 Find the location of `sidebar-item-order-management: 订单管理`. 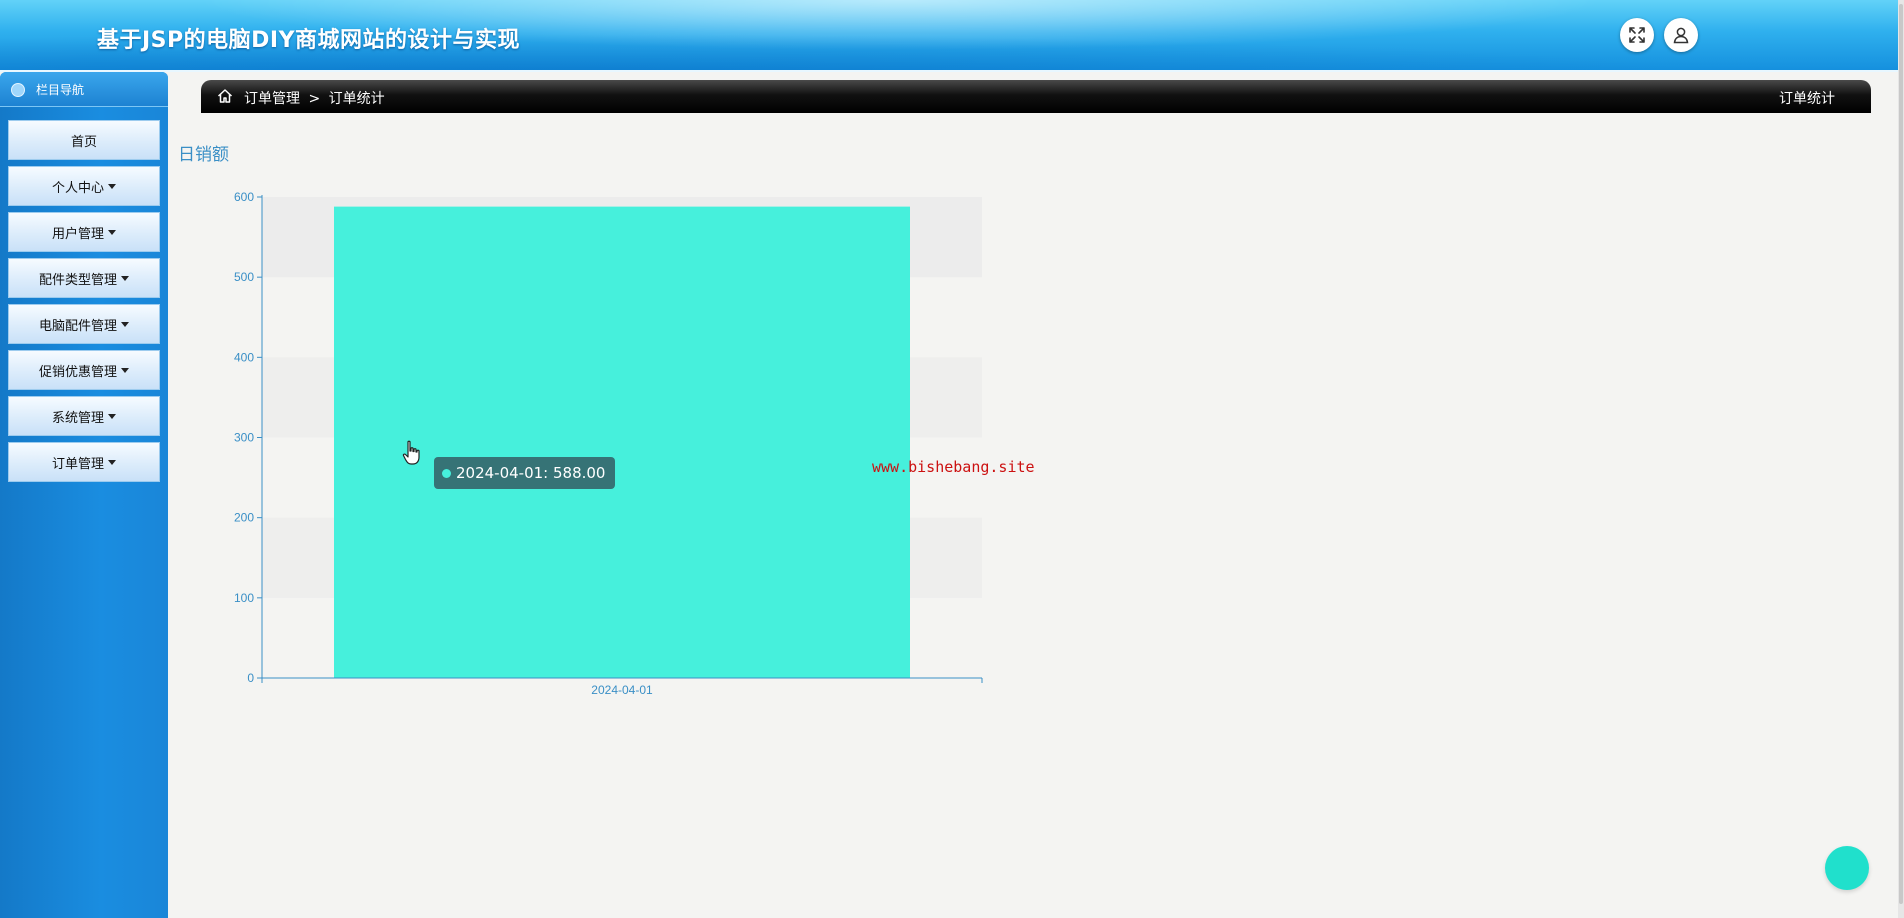

sidebar-item-order-management: 订单管理 is located at coordinates (84, 462).